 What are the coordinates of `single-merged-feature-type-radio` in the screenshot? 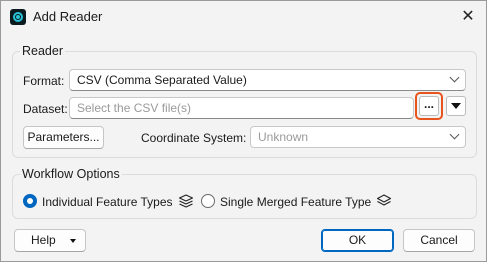 It's located at (208, 201).